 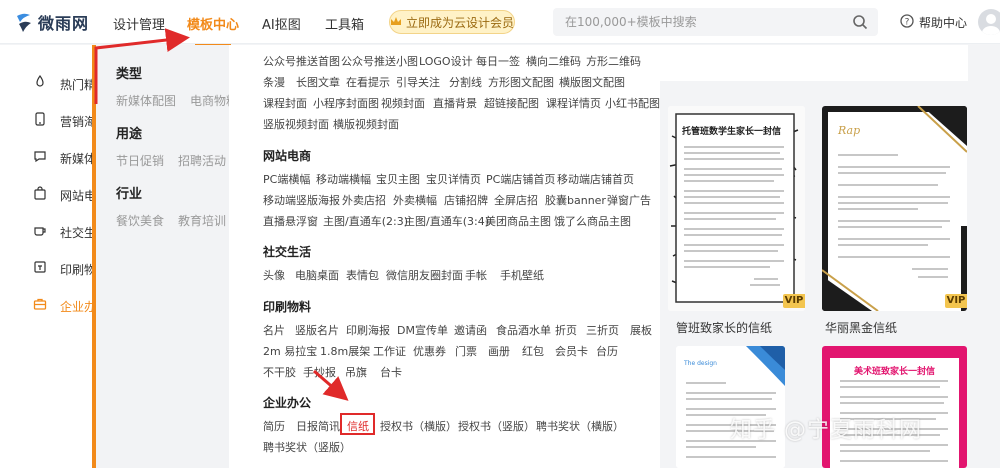 I want to click on menu-link: 小程序封面图, so click(x=346, y=103).